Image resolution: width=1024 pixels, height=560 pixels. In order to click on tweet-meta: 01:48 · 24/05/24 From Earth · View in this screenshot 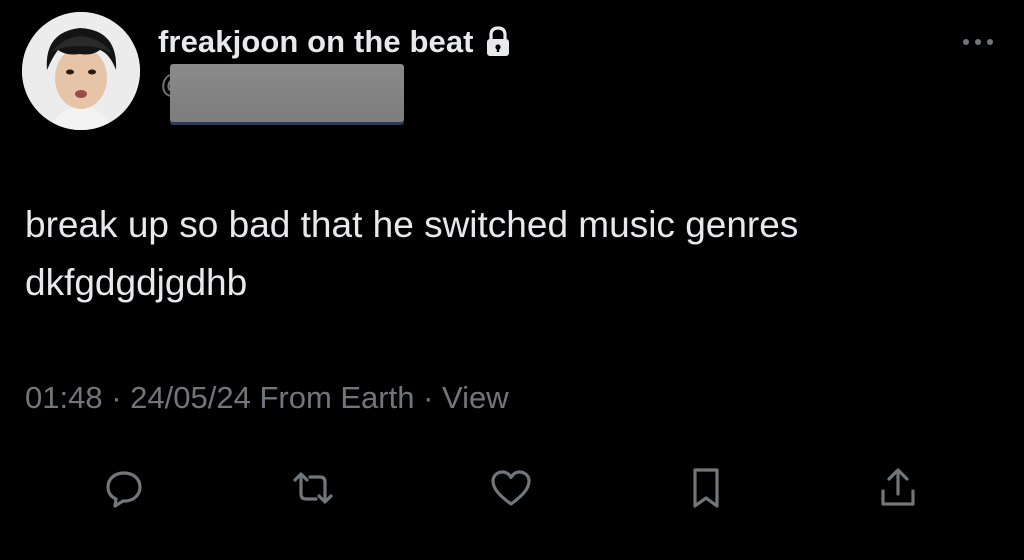, I will do `click(267, 398)`.